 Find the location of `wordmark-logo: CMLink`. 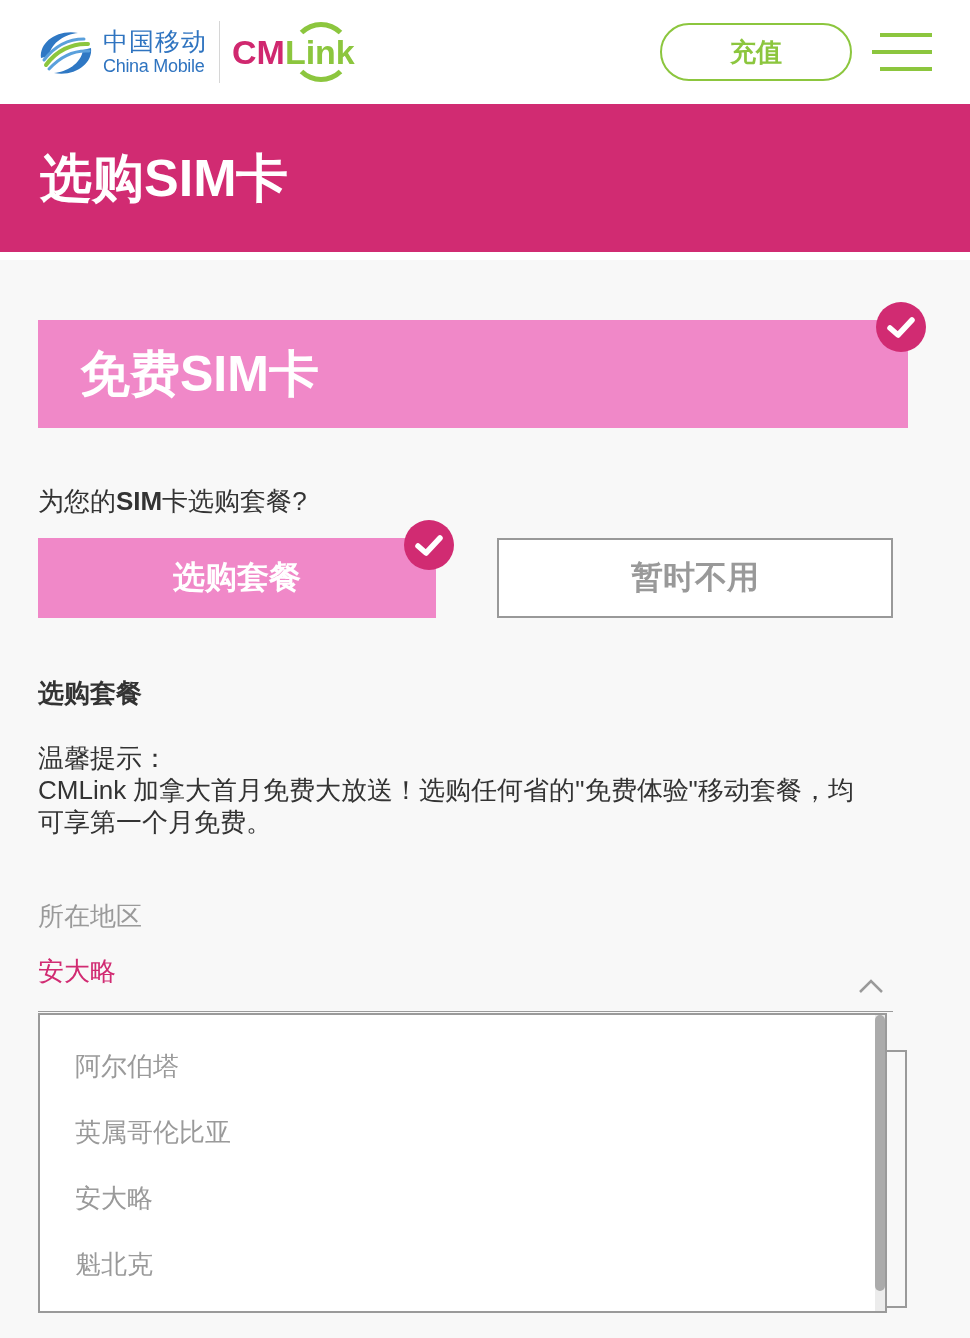

wordmark-logo: CMLink is located at coordinates (294, 52).